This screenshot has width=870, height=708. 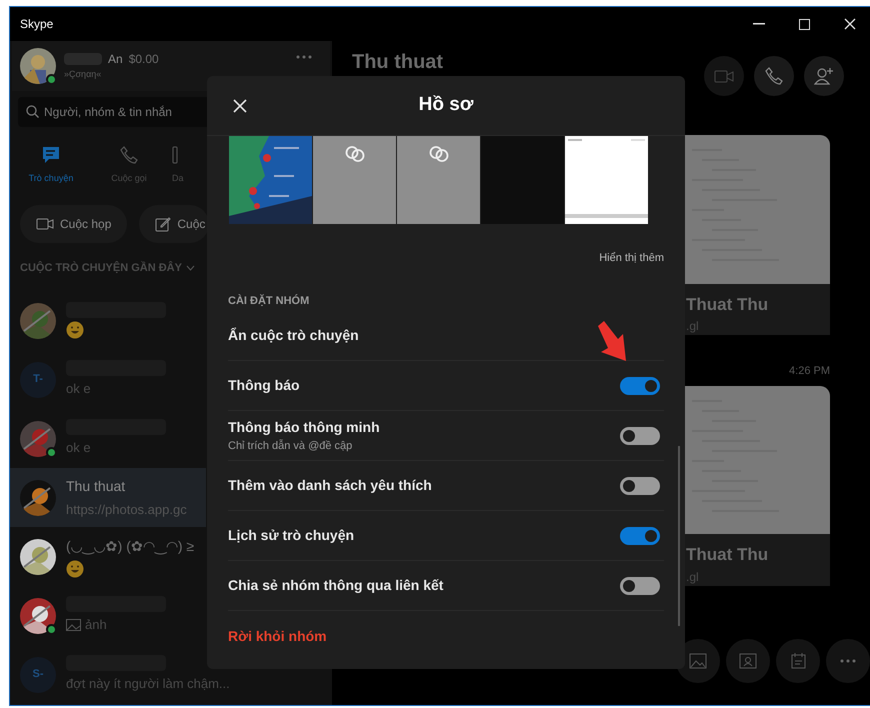 I want to click on contact-name: (◡‿◡✿) (✿◠‿◠) ≥, so click(x=130, y=546).